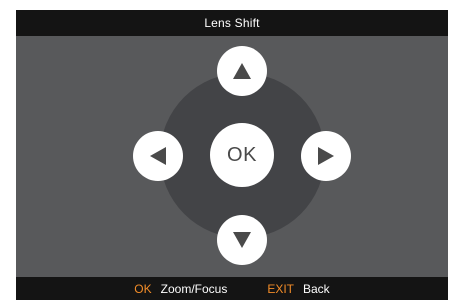  I want to click on shift-down-button, so click(242, 240).